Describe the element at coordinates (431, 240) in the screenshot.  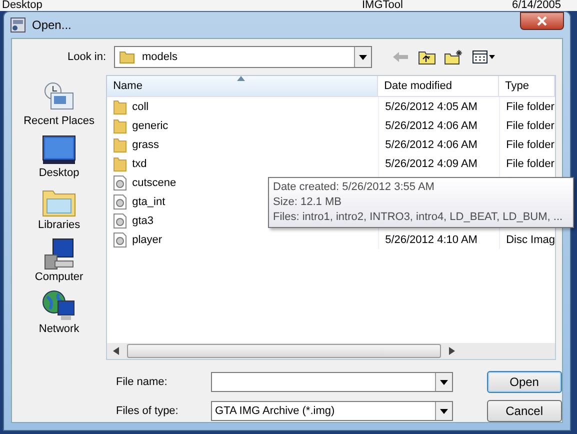
I see `date-cell: 5/26/2012 4:10 AM` at that location.